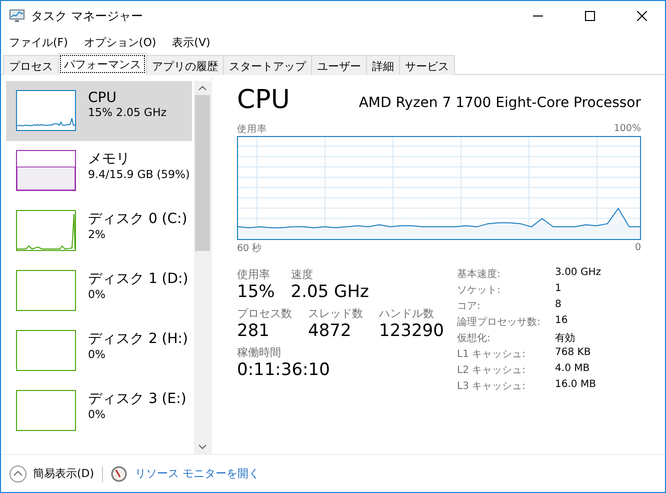 This screenshot has width=666, height=493. What do you see at coordinates (339, 65) in the screenshot?
I see `tab: ユーザー` at bounding box center [339, 65].